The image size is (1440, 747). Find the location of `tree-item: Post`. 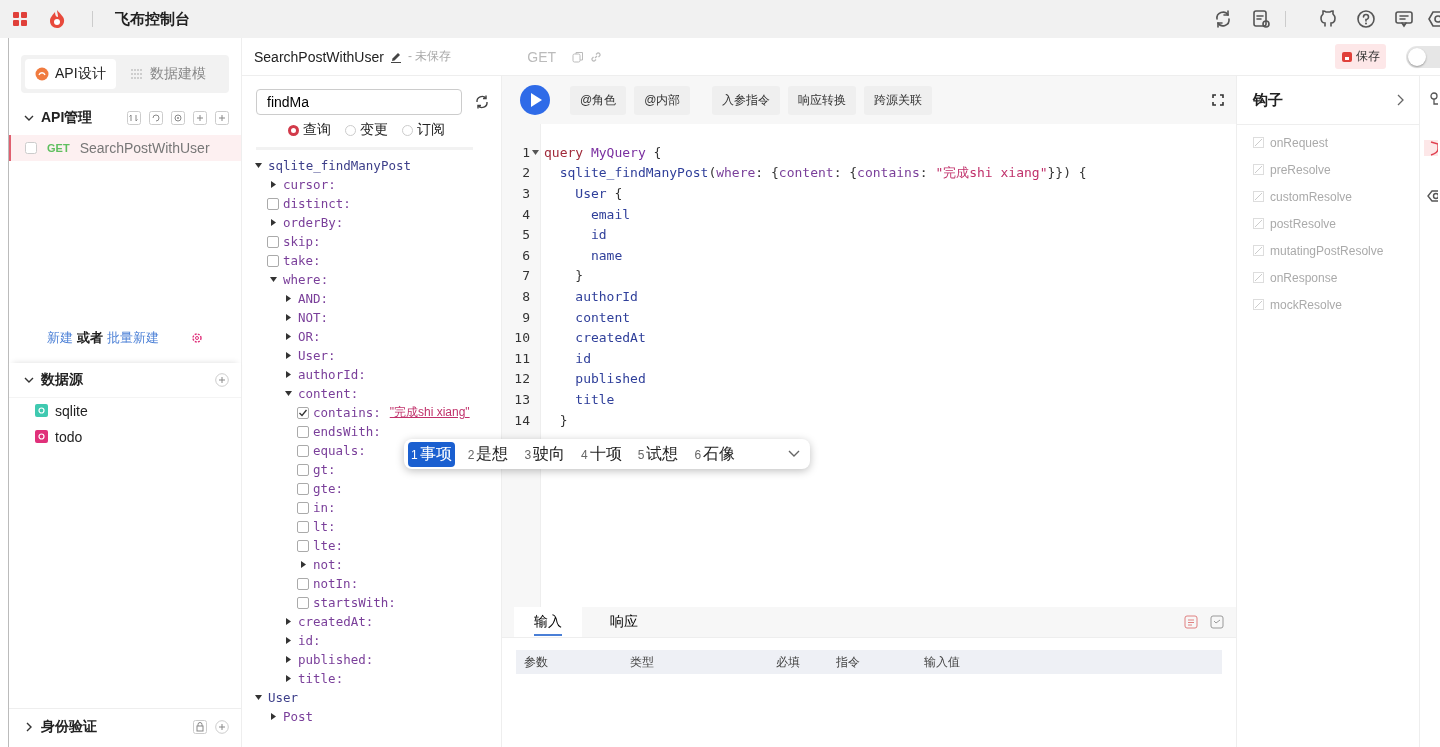

tree-item: Post is located at coordinates (371, 716).